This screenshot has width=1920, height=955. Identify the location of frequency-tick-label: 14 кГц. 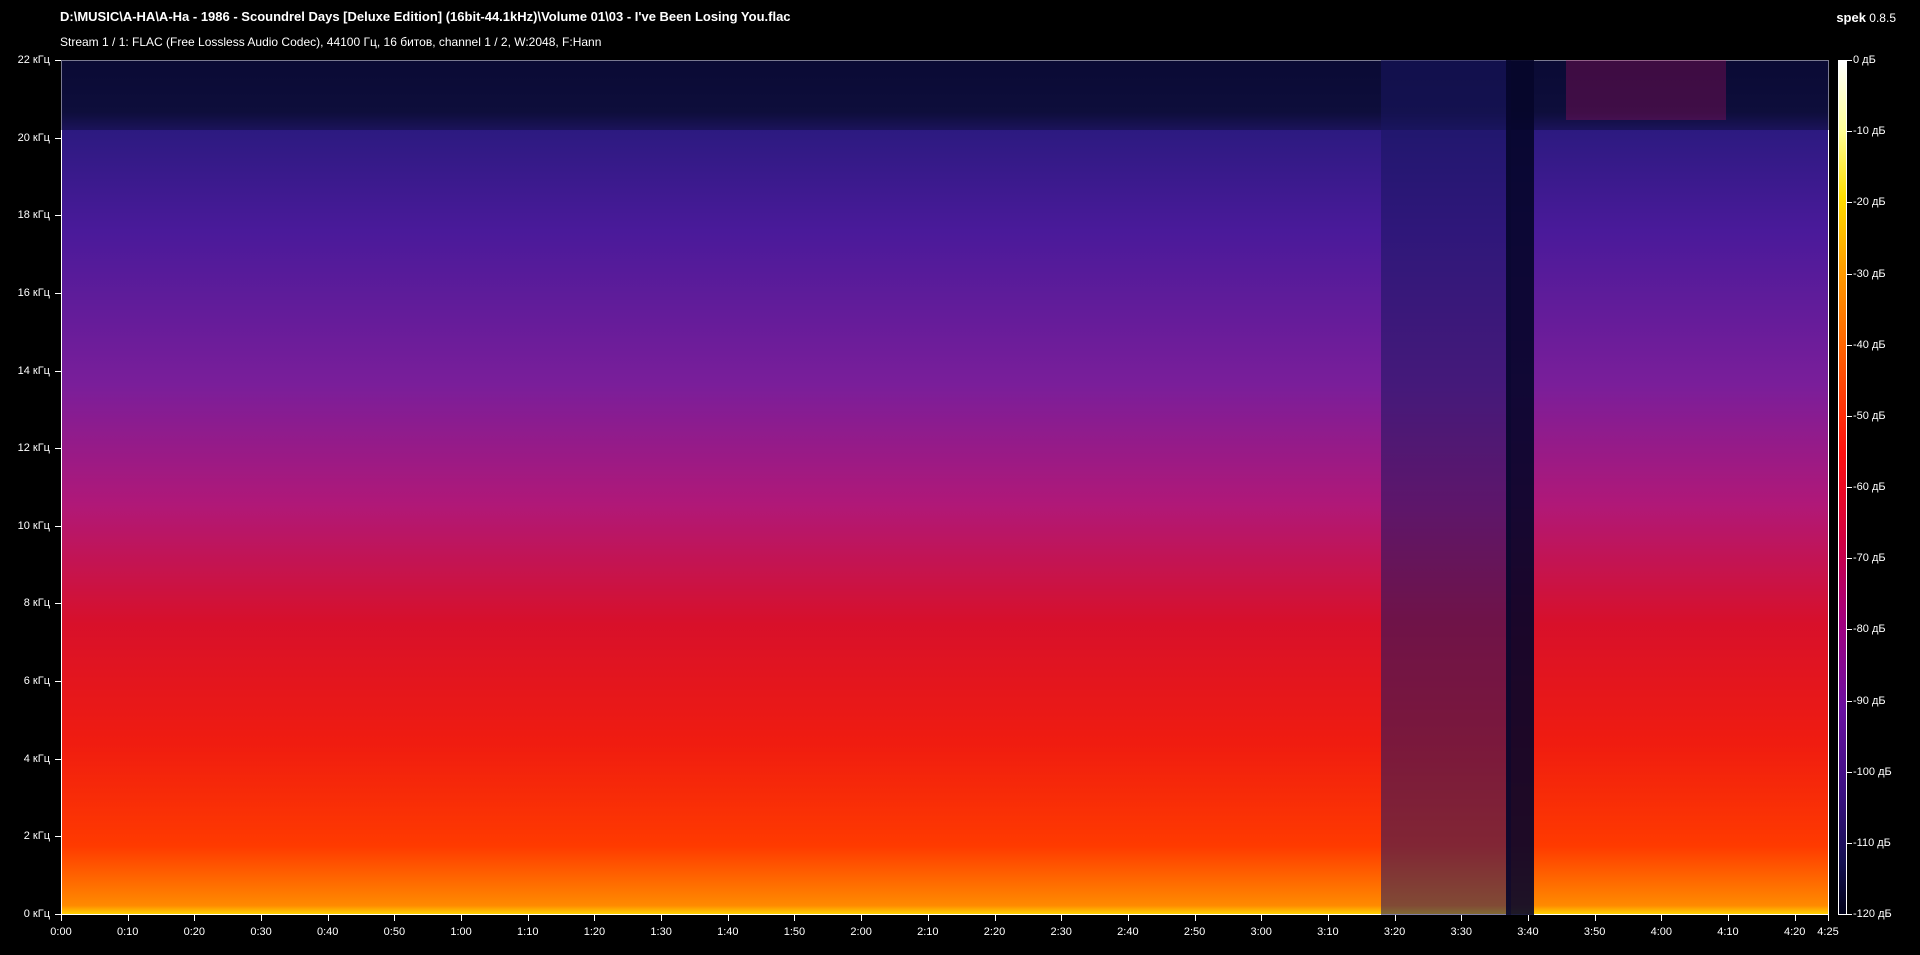
(33, 370).